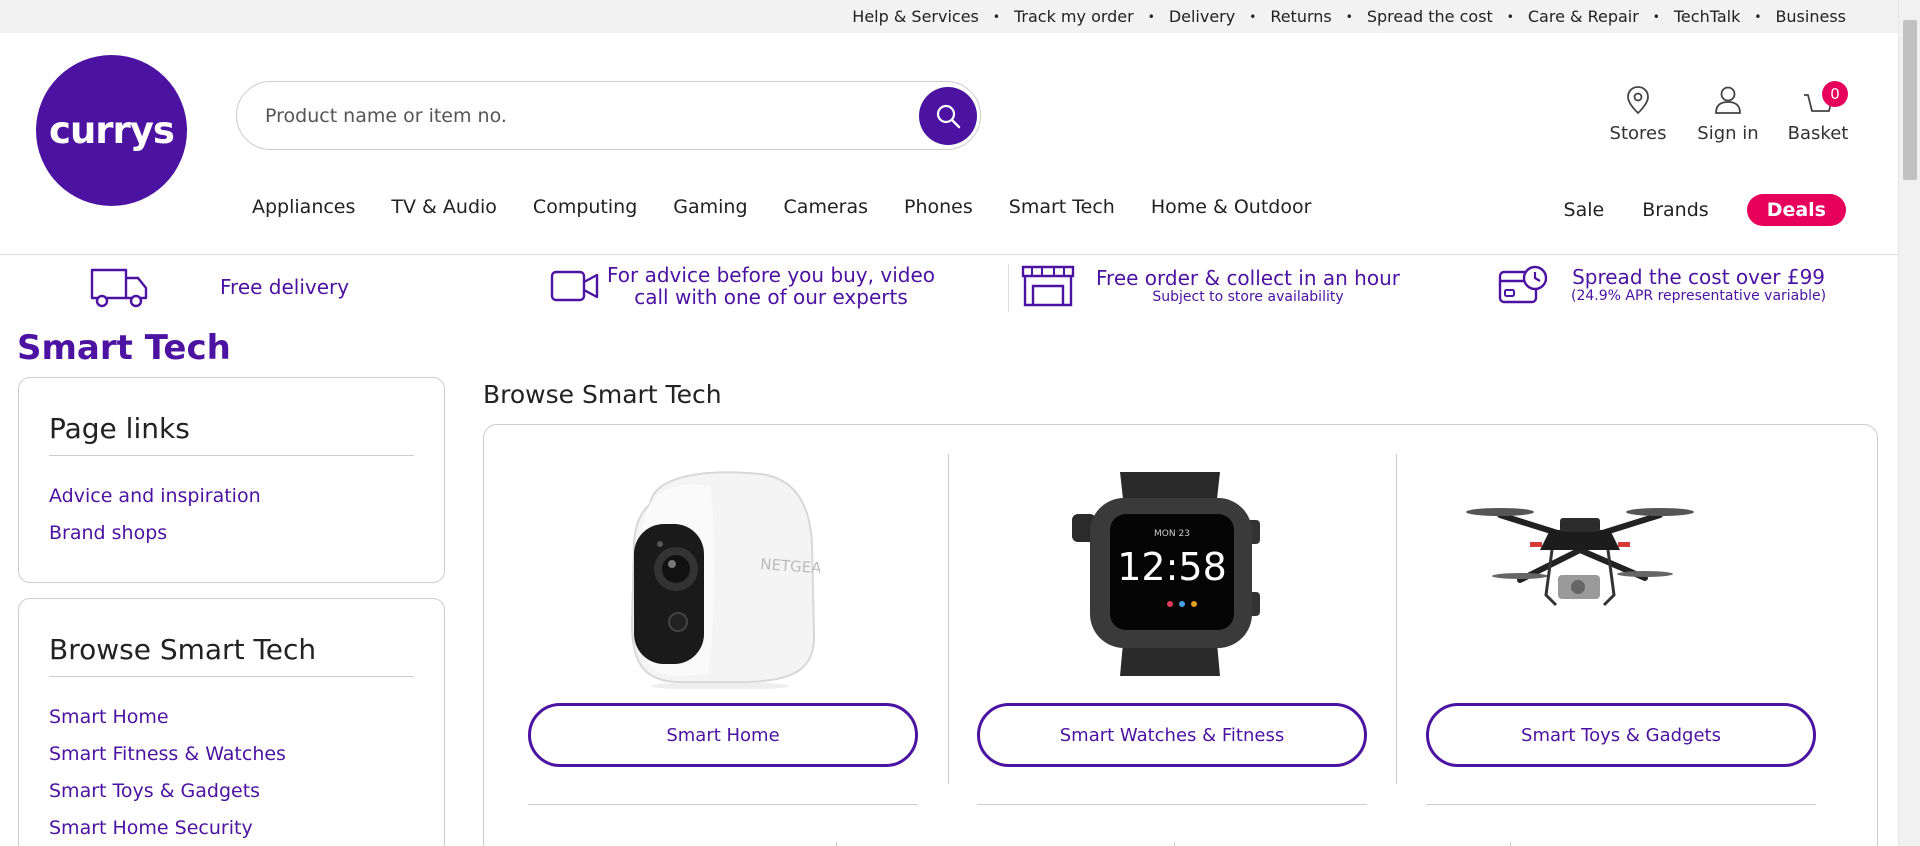 The width and height of the screenshot is (1920, 846). I want to click on usp-text: Free delivery, so click(284, 287).